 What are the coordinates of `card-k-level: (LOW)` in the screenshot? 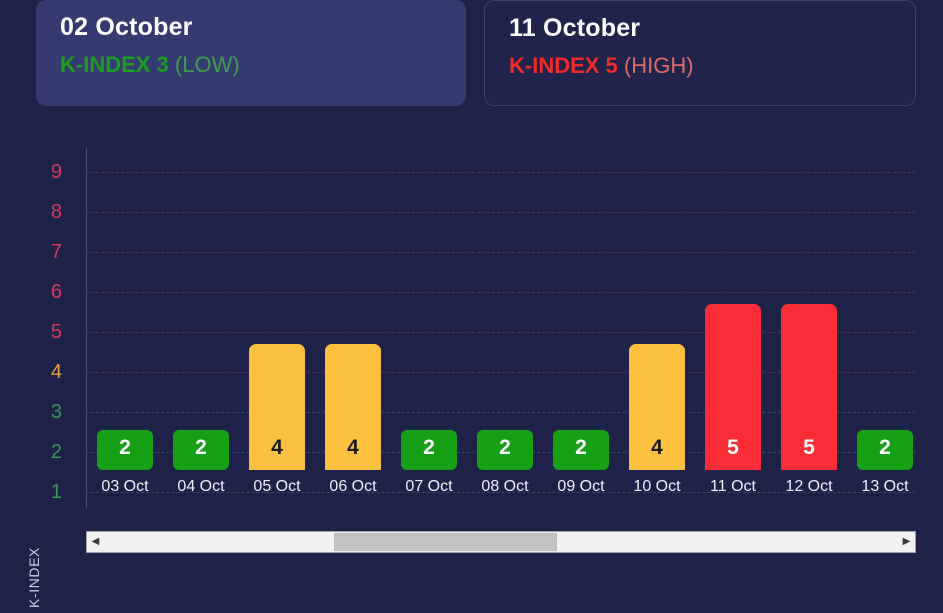 It's located at (207, 64).